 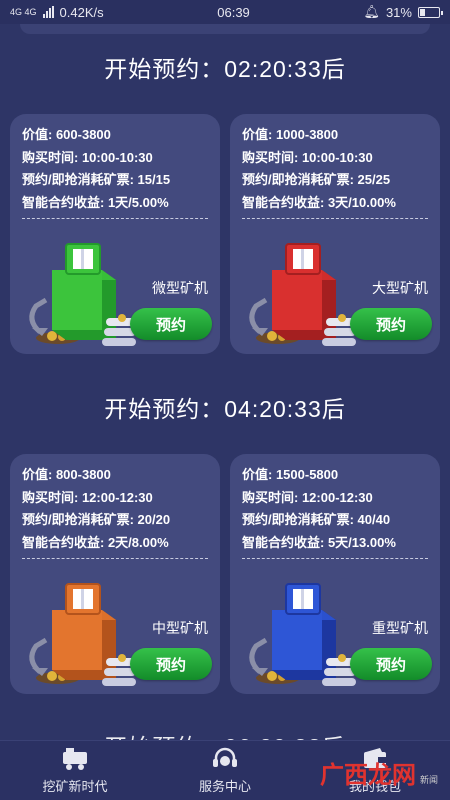 What do you see at coordinates (430, 12) in the screenshot?
I see `battery-icon` at bounding box center [430, 12].